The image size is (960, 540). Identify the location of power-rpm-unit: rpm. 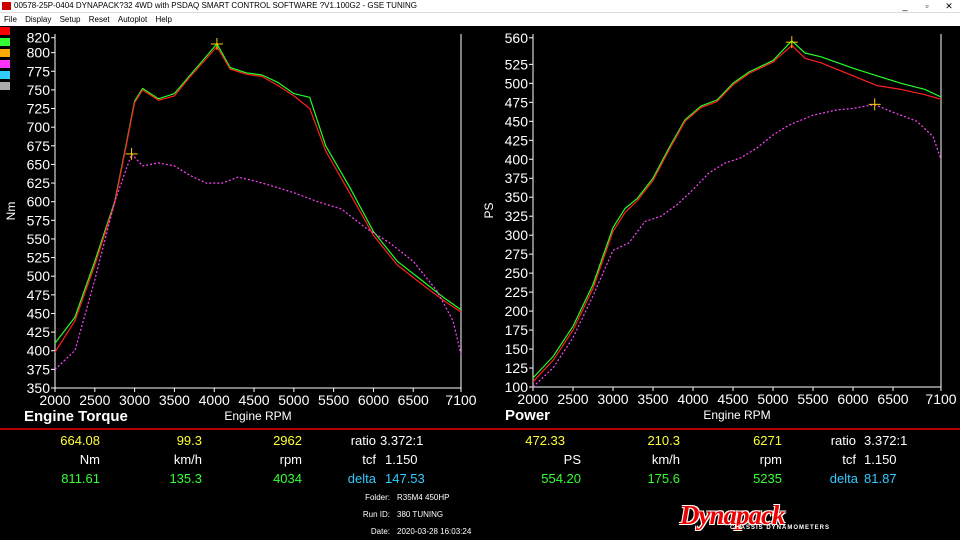
(770, 459).